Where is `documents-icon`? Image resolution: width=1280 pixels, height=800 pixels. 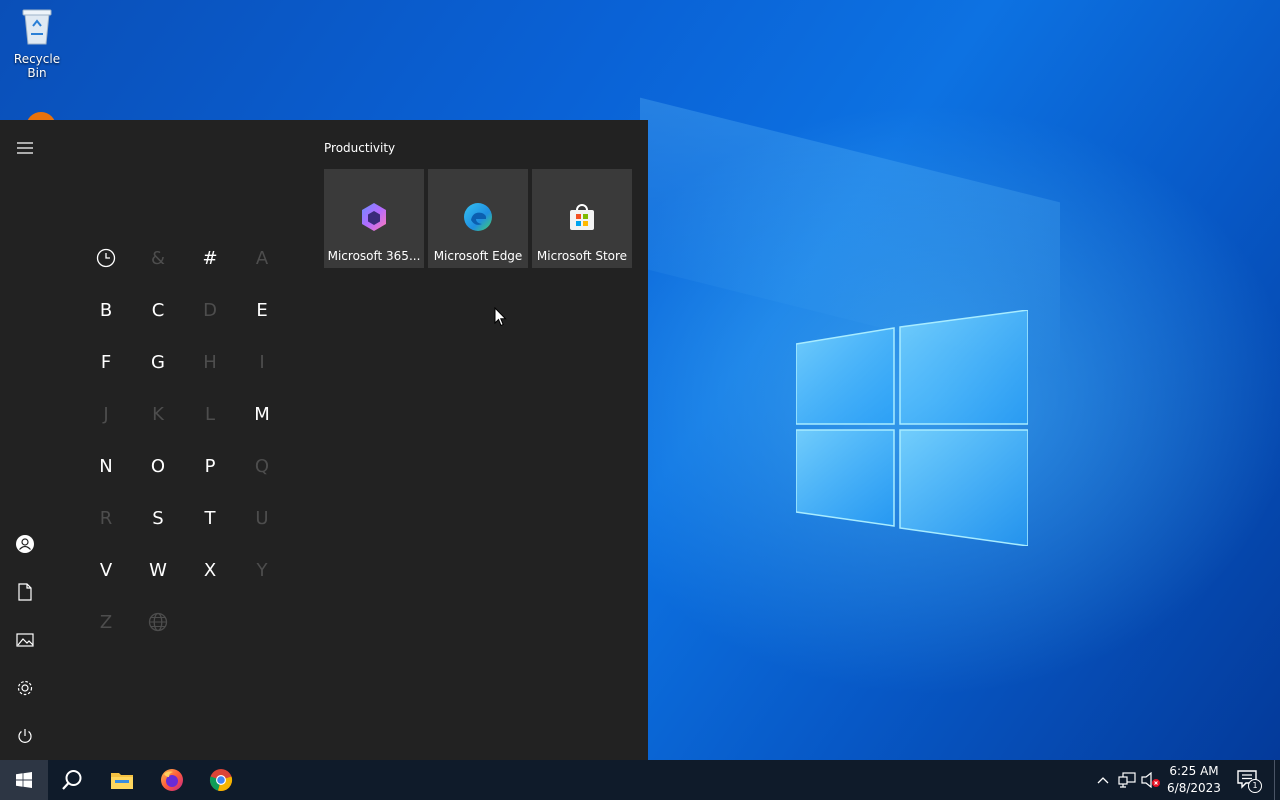 documents-icon is located at coordinates (25, 592).